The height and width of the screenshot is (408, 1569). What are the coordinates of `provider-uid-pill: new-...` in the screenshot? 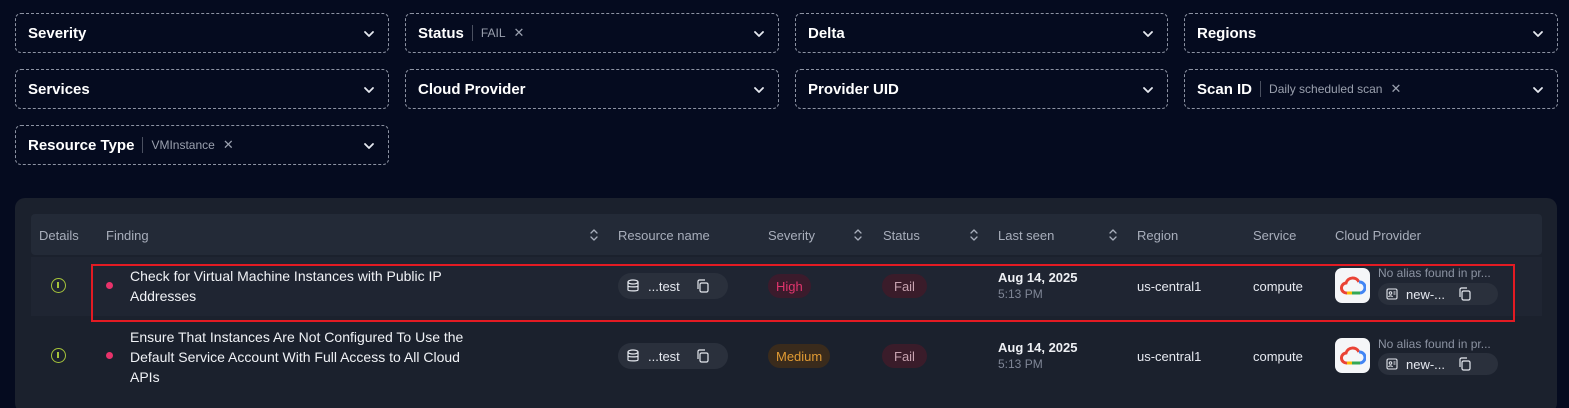 It's located at (1438, 364).